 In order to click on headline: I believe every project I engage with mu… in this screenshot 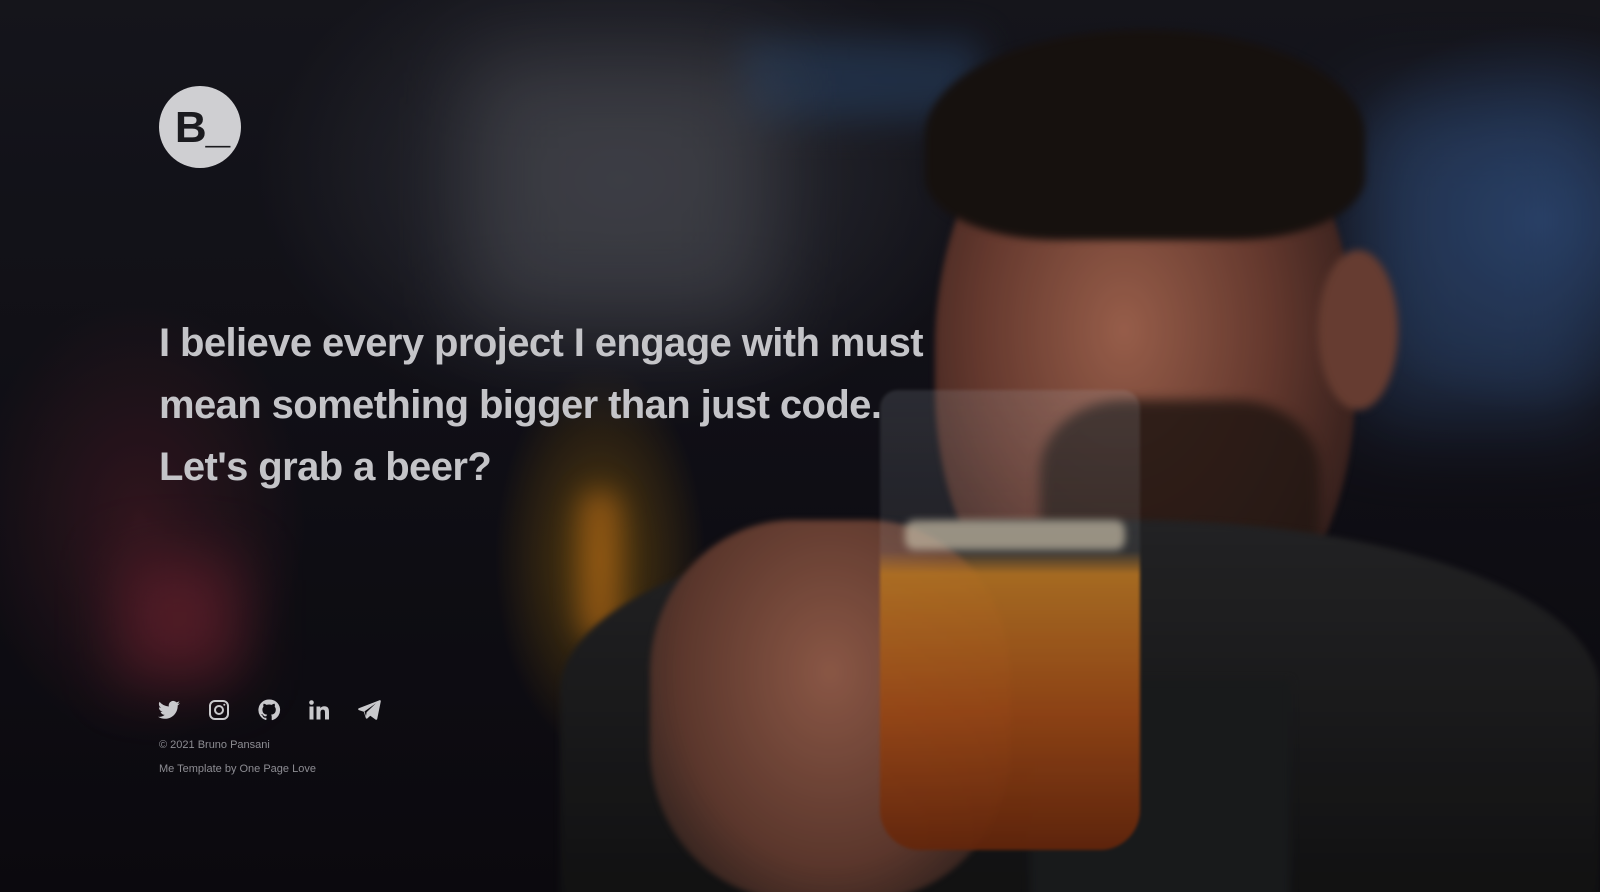, I will do `click(609, 405)`.